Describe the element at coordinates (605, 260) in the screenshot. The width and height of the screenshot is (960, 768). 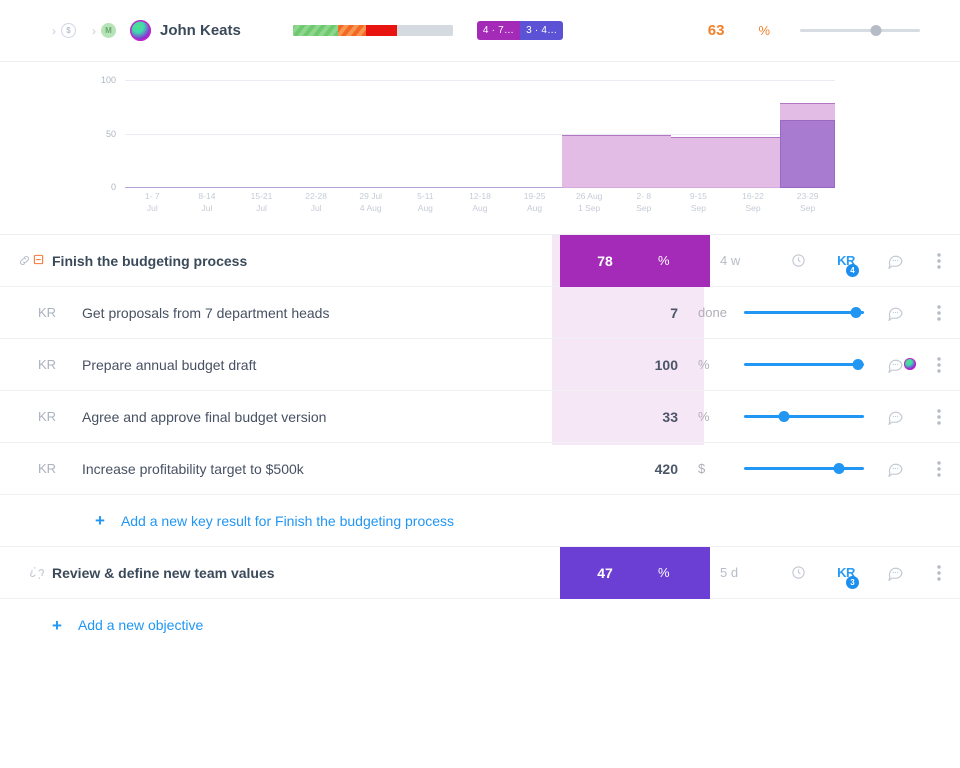
I see `objective-value: 78` at that location.